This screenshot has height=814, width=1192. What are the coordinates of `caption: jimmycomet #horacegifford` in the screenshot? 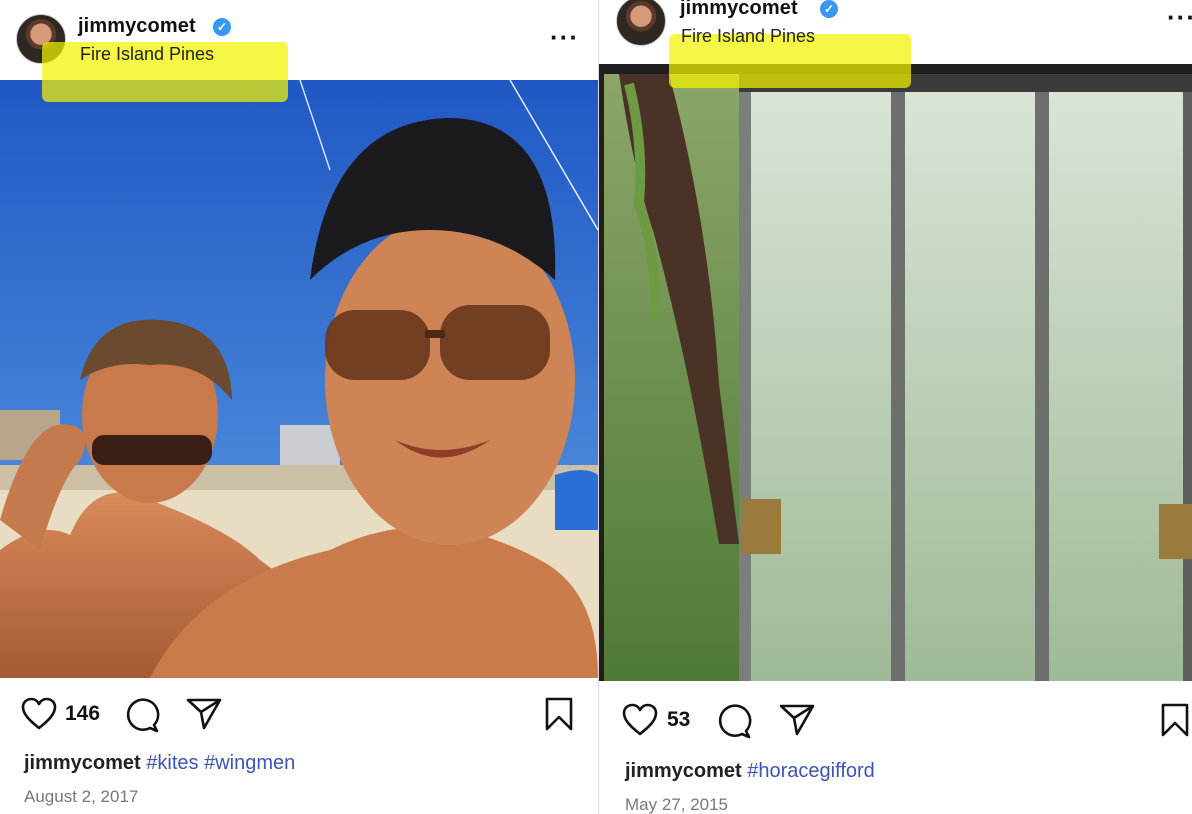 It's located at (750, 771).